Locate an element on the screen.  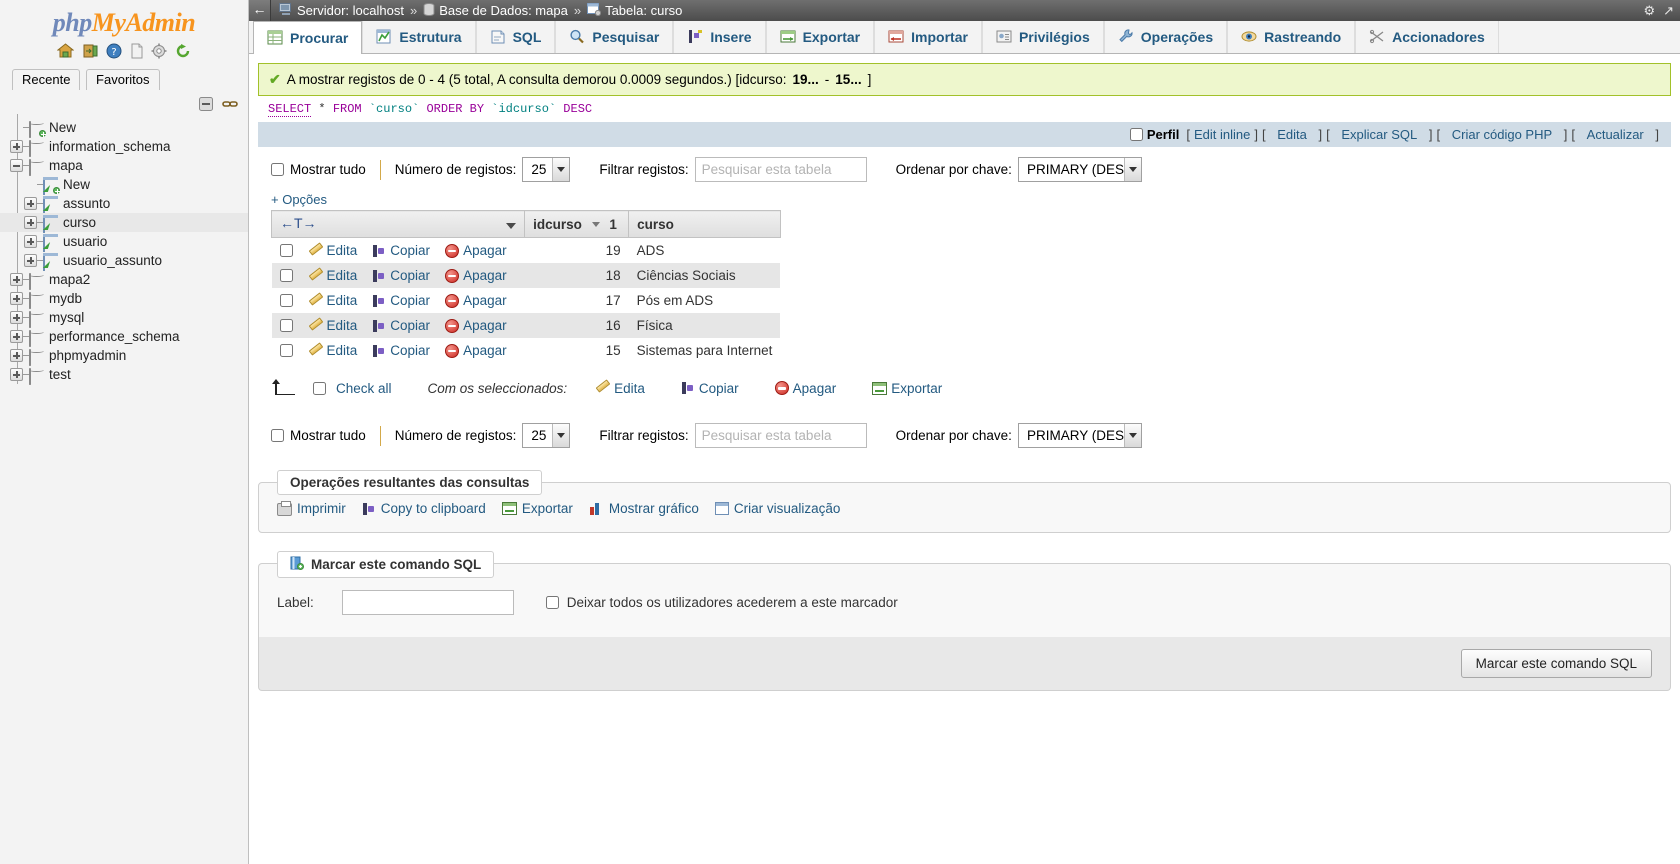
collapse-toggle-icon is located at coordinates (16, 165).